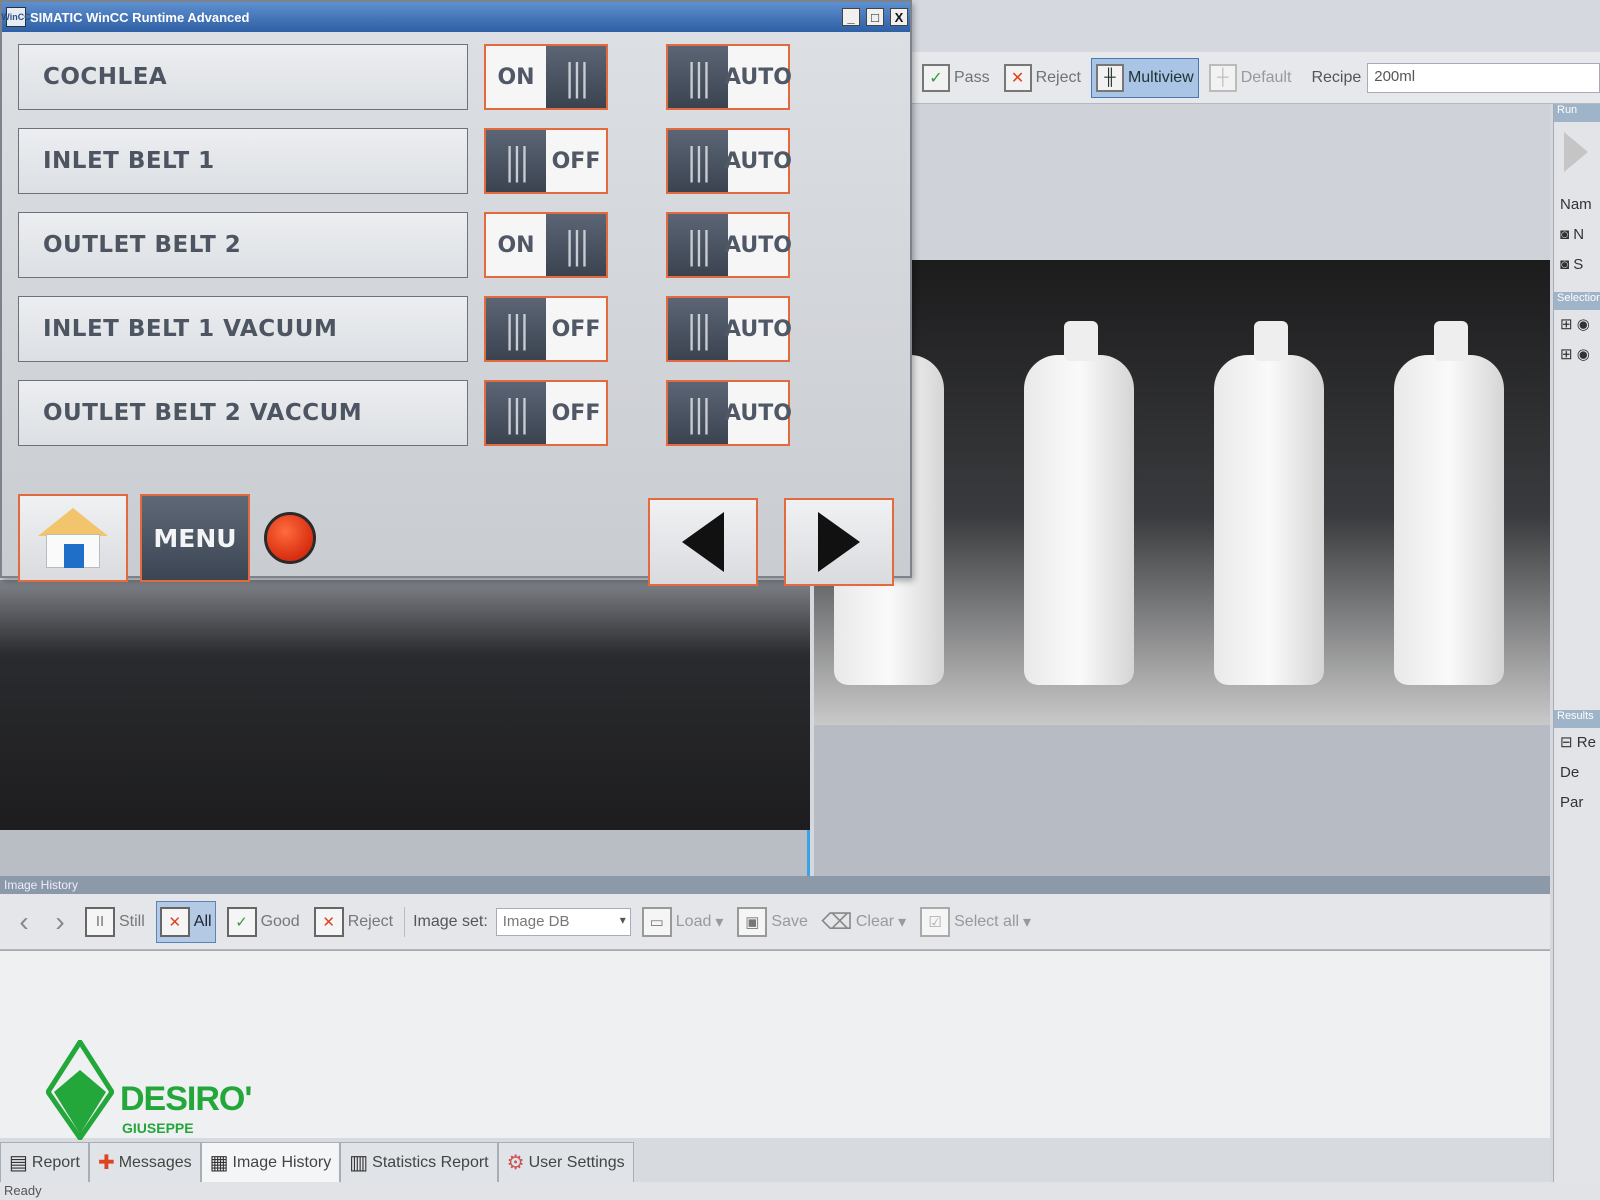 This screenshot has height=1200, width=1600. Describe the element at coordinates (405, 921) in the screenshot. I see `toolbar-divider` at that location.